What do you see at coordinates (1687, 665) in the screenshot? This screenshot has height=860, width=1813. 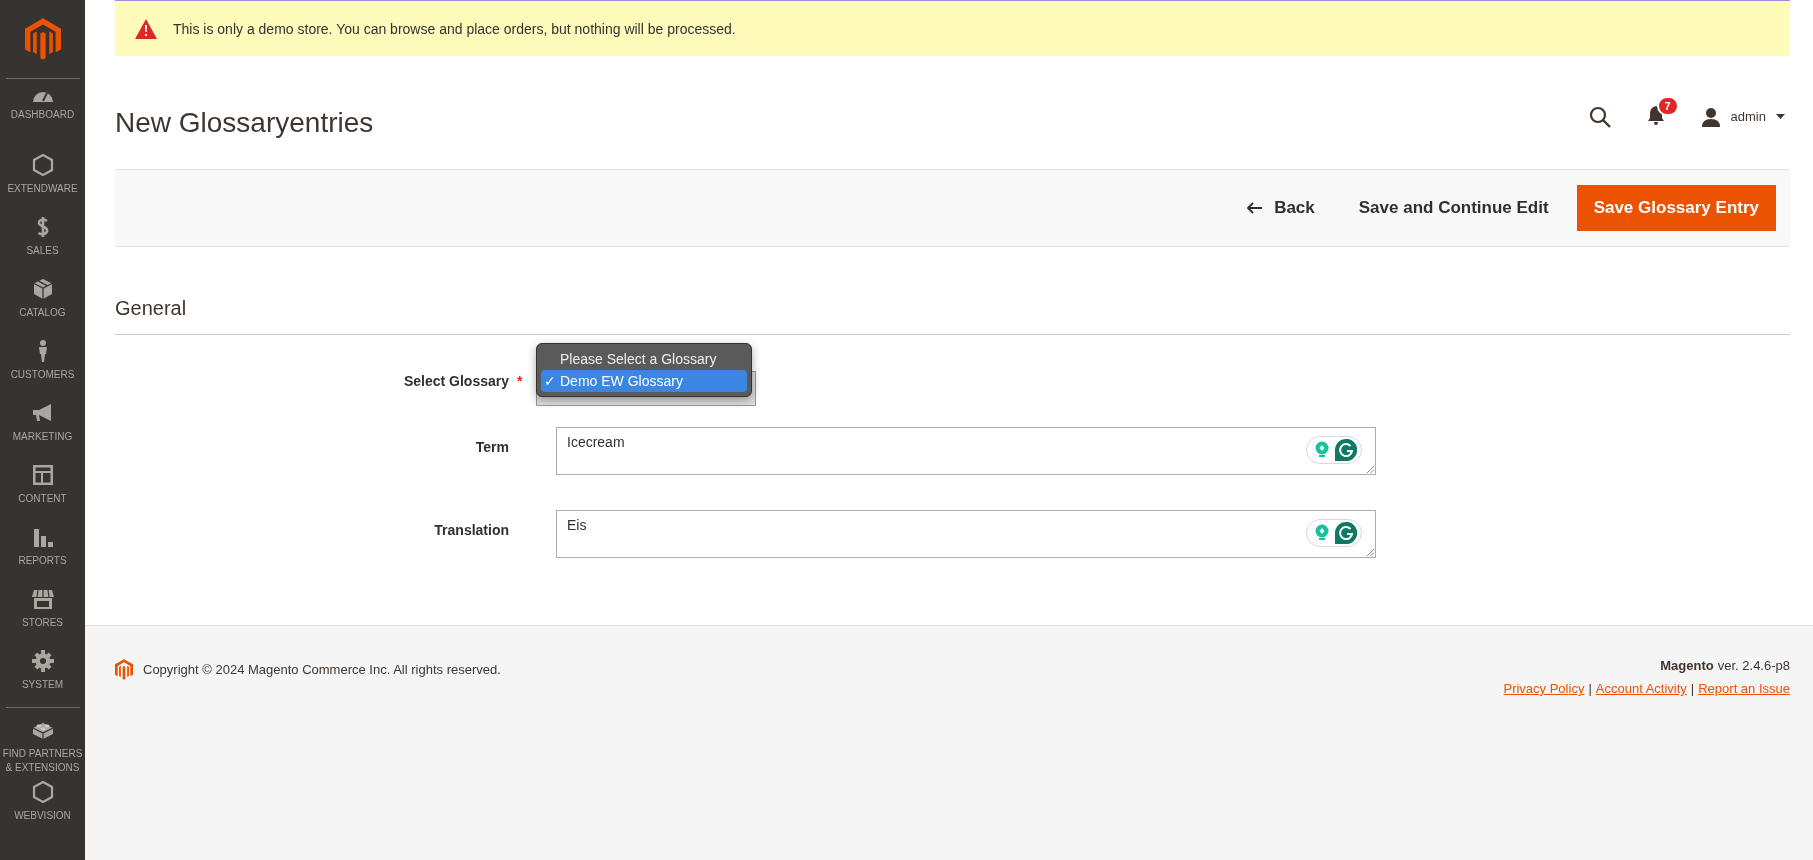 I see `brand-name: Magento` at bounding box center [1687, 665].